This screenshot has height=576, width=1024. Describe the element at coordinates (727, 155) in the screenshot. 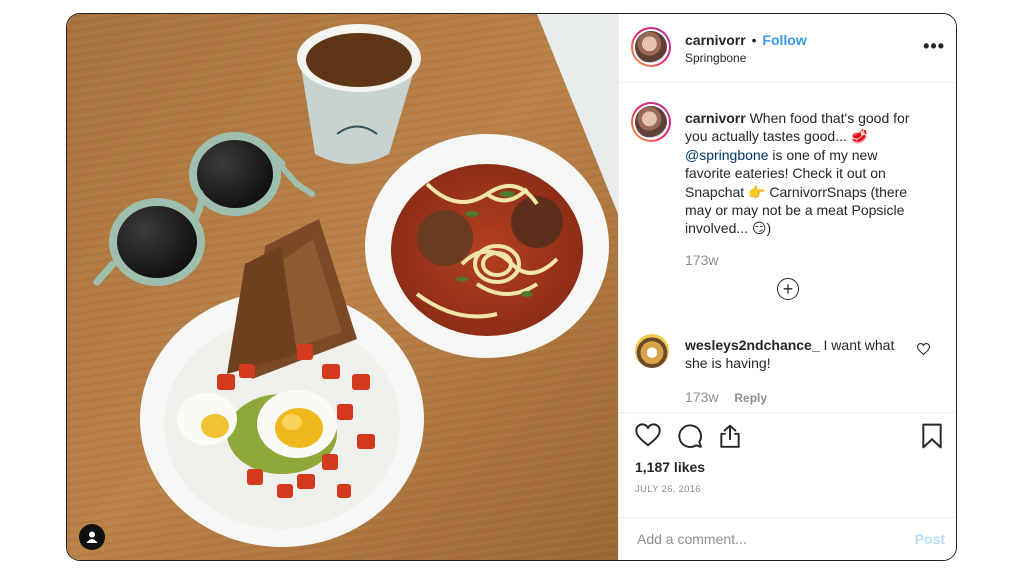

I see `caption-mention-link: @springbone` at that location.